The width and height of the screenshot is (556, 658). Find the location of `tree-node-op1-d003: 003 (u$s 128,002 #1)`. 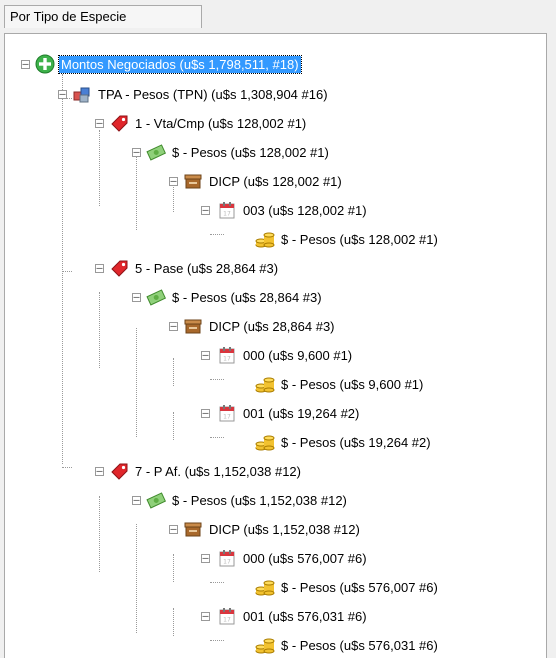

tree-node-op1-d003: 003 (u$s 128,002 #1) is located at coordinates (293, 210).